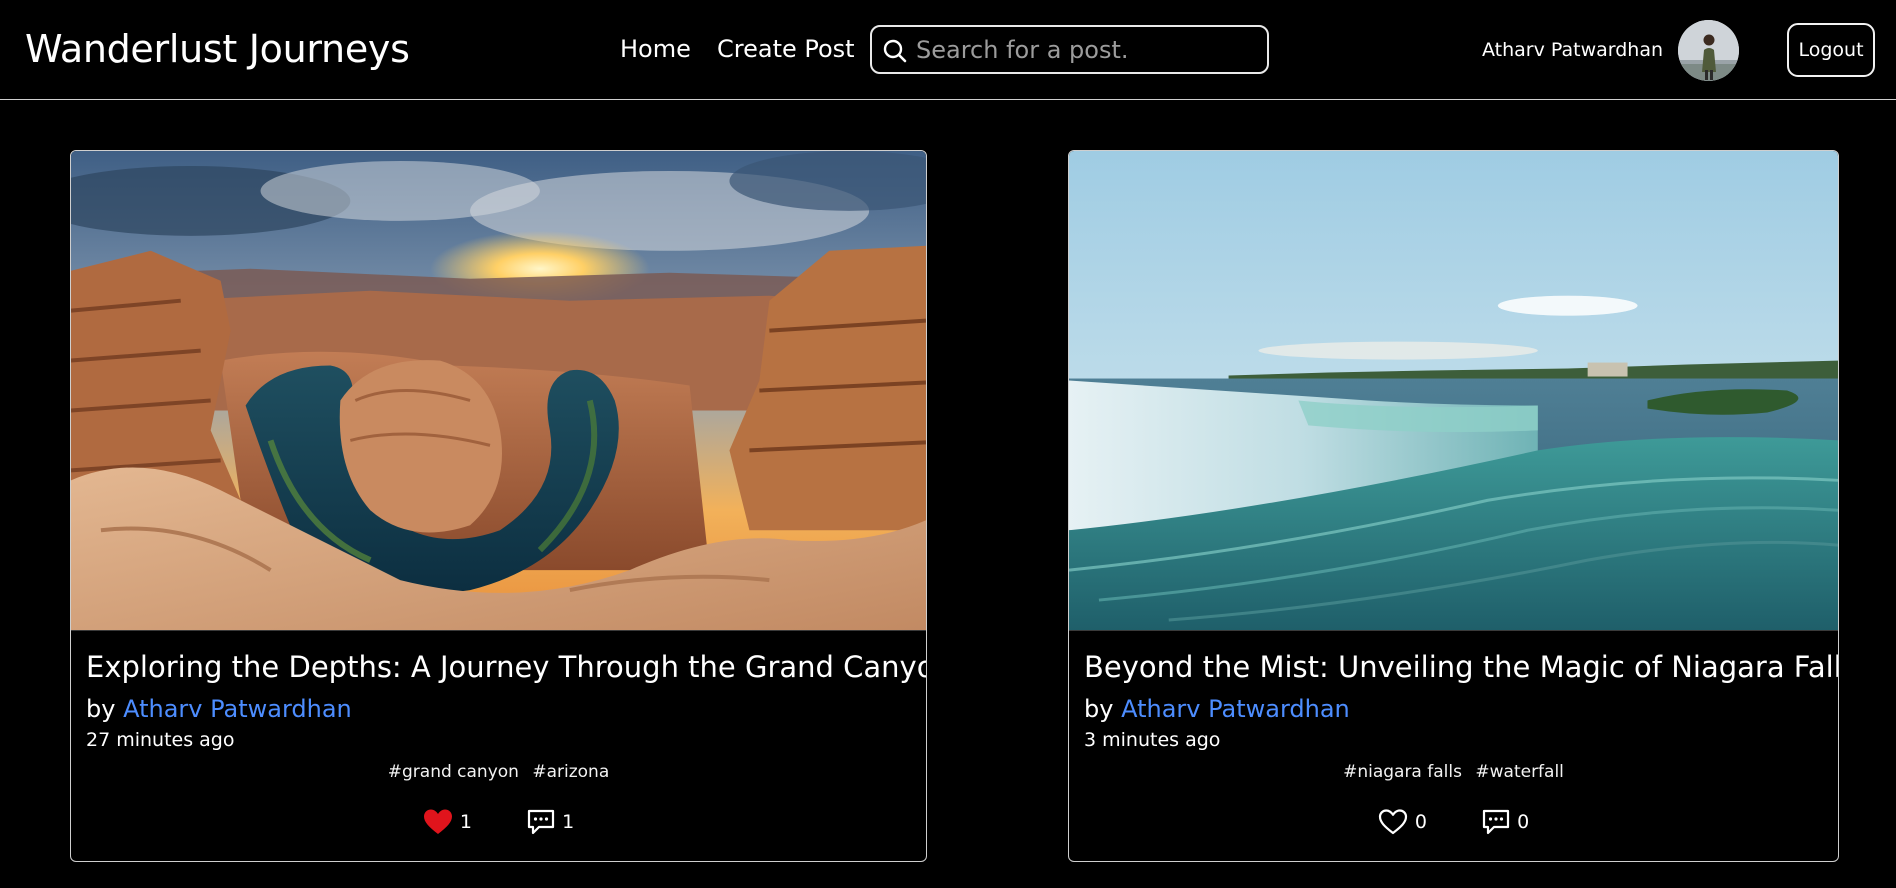  Describe the element at coordinates (1392, 821) in the screenshot. I see `heart-outline-icon` at that location.